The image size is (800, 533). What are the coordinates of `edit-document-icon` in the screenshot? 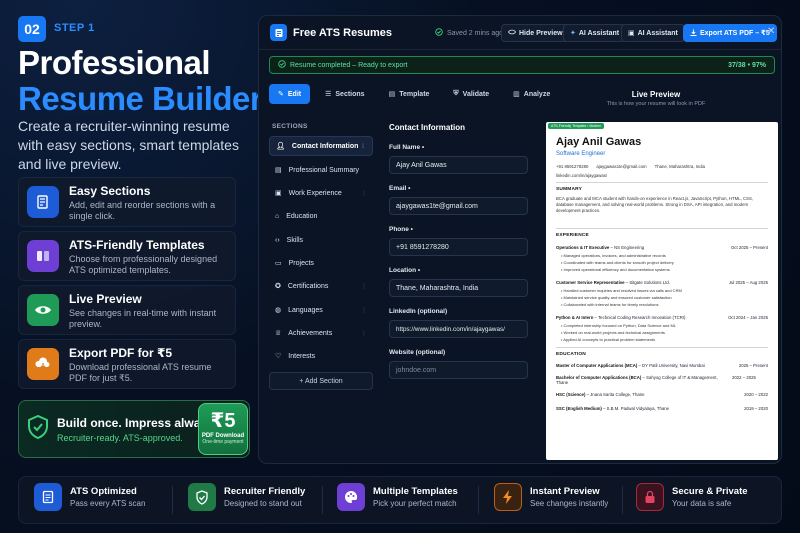 It's located at (43, 202).